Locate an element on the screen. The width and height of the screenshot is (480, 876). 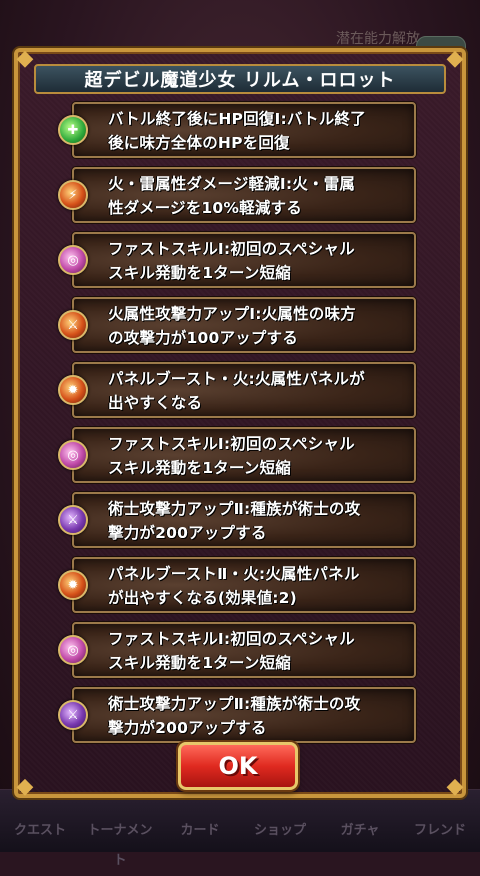
tab-gacha: ガチャ is located at coordinates (360, 830).